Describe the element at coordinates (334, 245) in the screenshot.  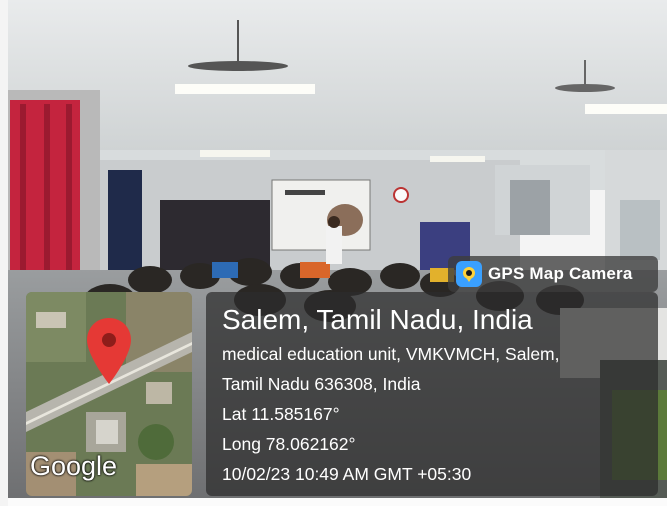
I see `presenter` at that location.